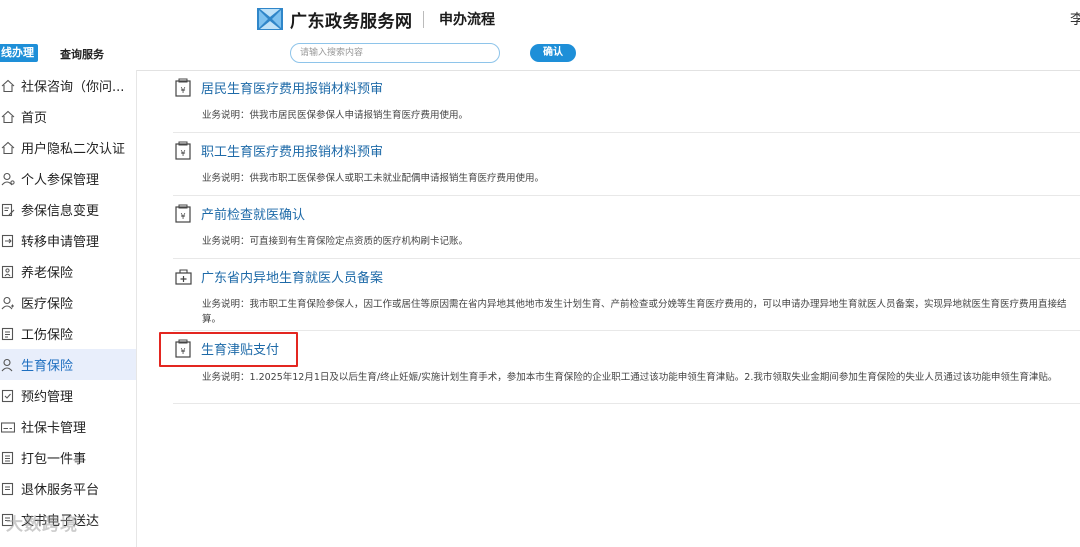 This screenshot has width=1080, height=547. Describe the element at coordinates (8, 427) in the screenshot. I see `card-icon` at that location.